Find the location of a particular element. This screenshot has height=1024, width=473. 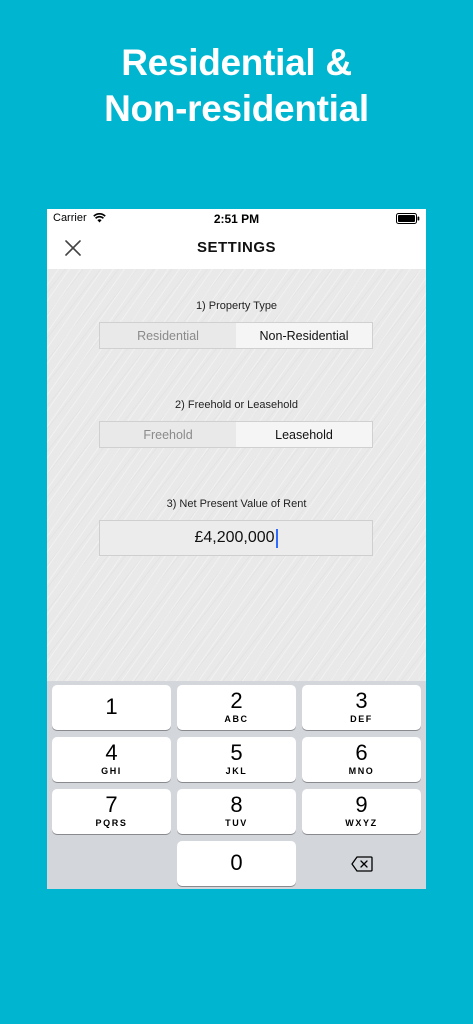

key-letters: TUV is located at coordinates (236, 823).